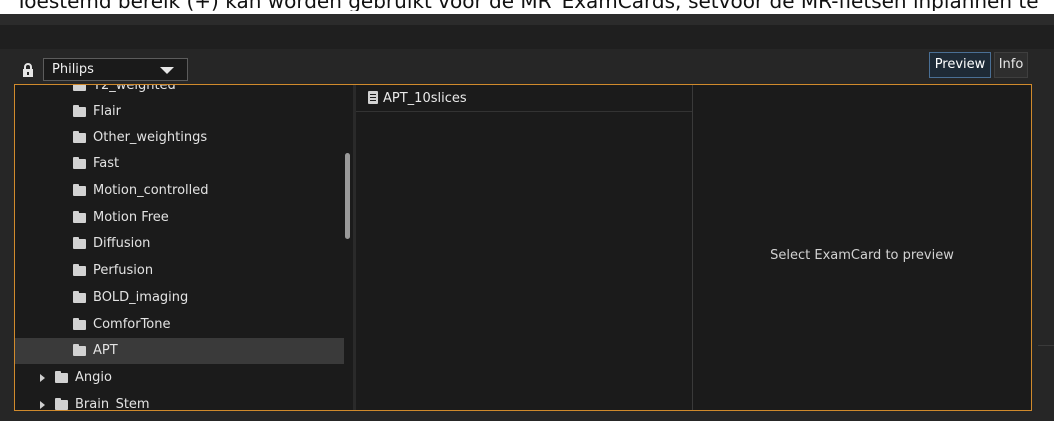 This screenshot has width=1054, height=421. I want to click on tree-item-label: APT, so click(105, 350).